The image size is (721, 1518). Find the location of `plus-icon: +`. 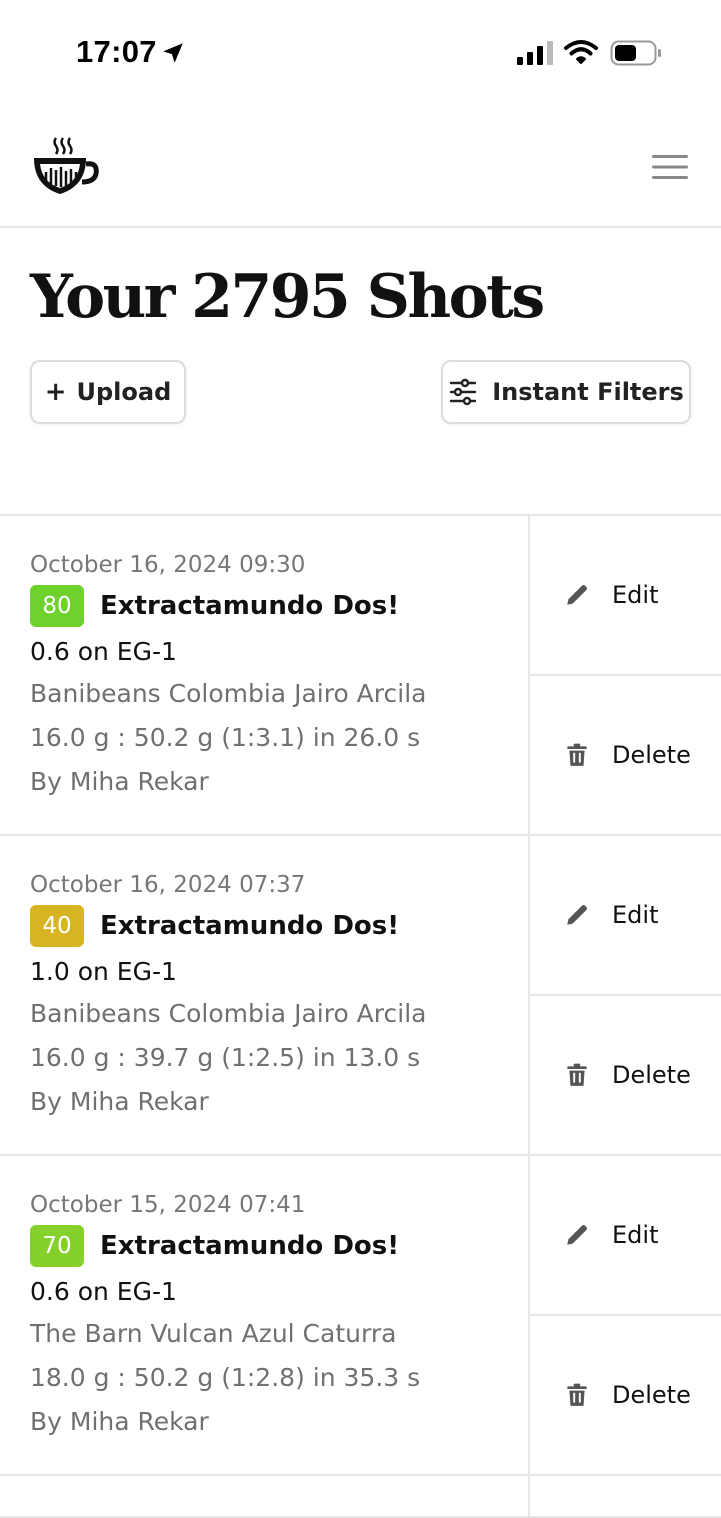

plus-icon: + is located at coordinates (55, 392).